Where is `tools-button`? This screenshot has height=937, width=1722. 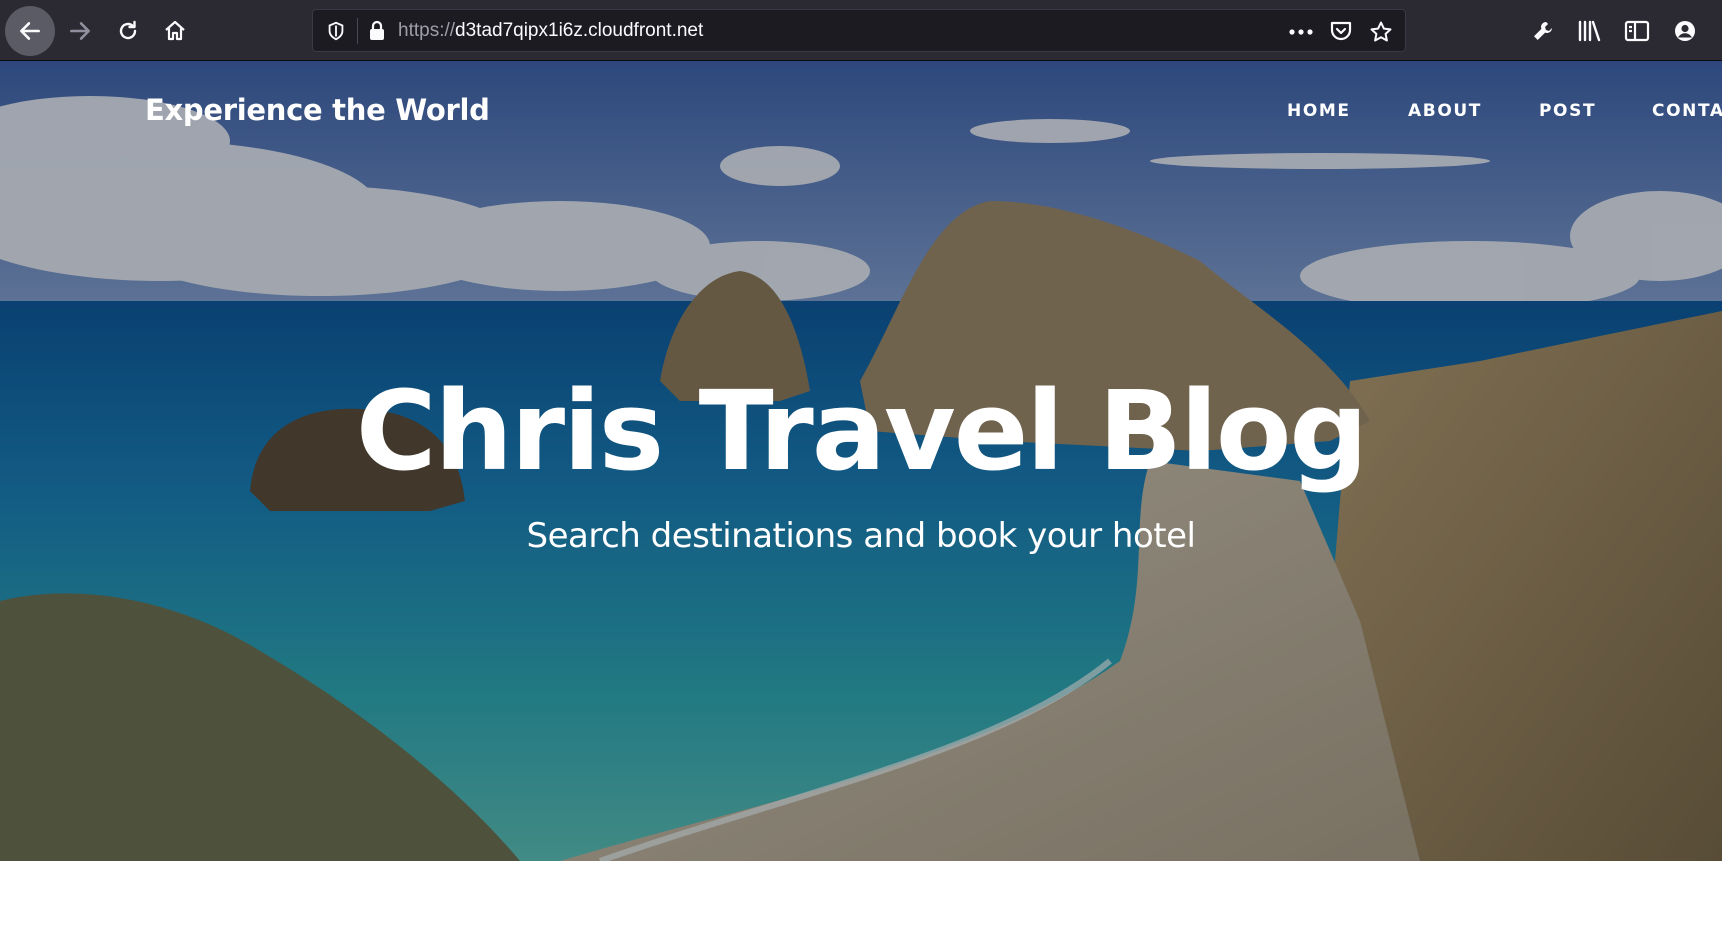 tools-button is located at coordinates (1543, 31).